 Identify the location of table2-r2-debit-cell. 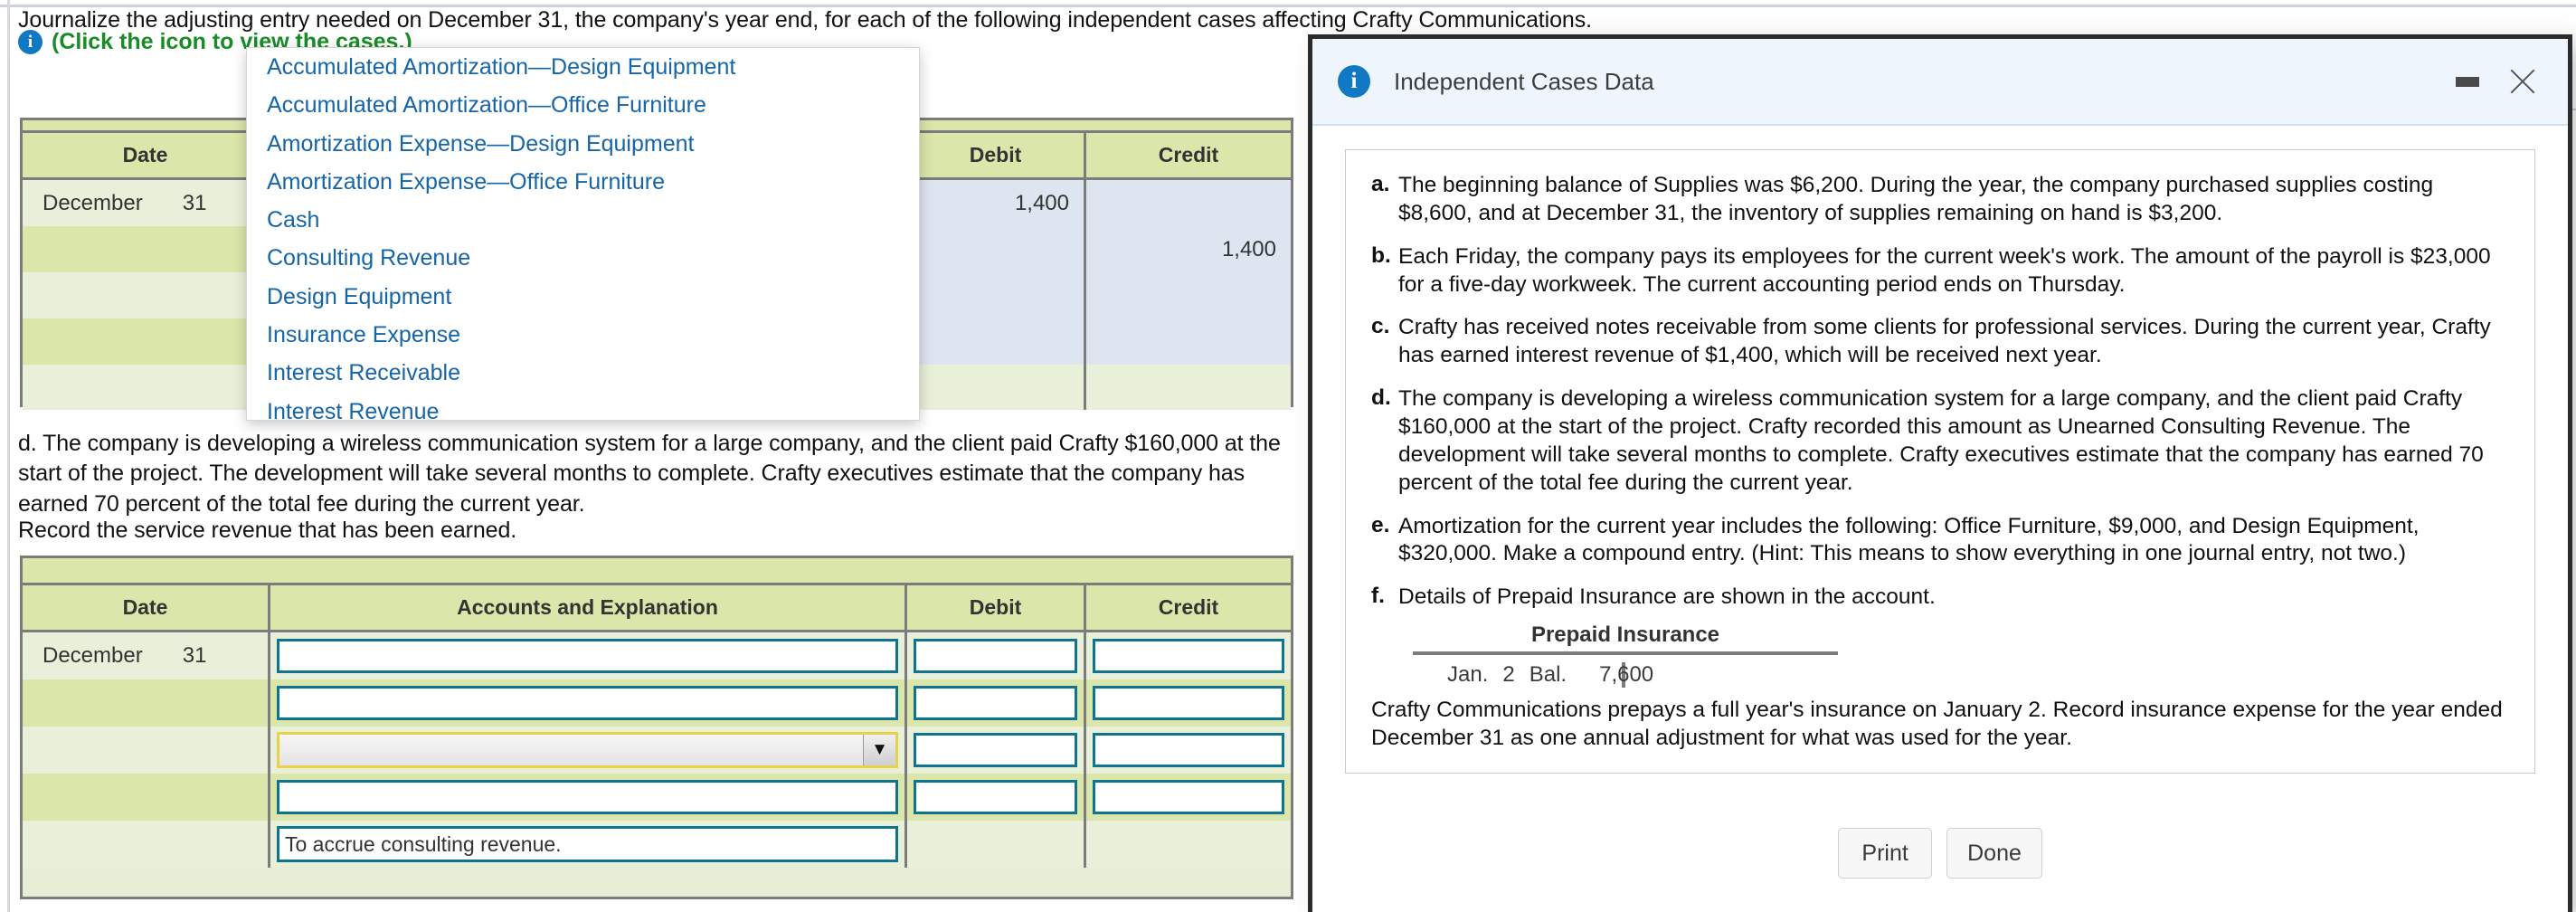
(996, 703).